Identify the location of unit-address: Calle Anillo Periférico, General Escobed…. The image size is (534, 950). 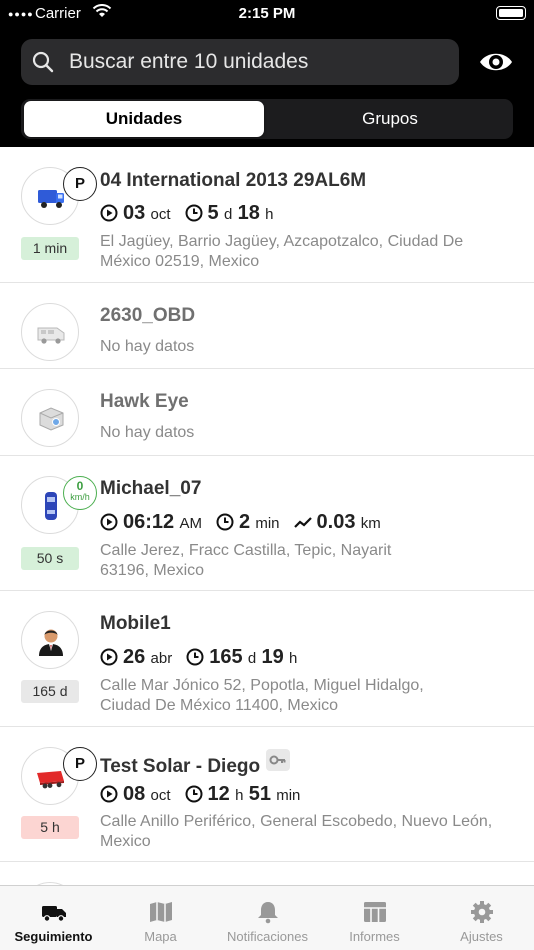
(296, 831).